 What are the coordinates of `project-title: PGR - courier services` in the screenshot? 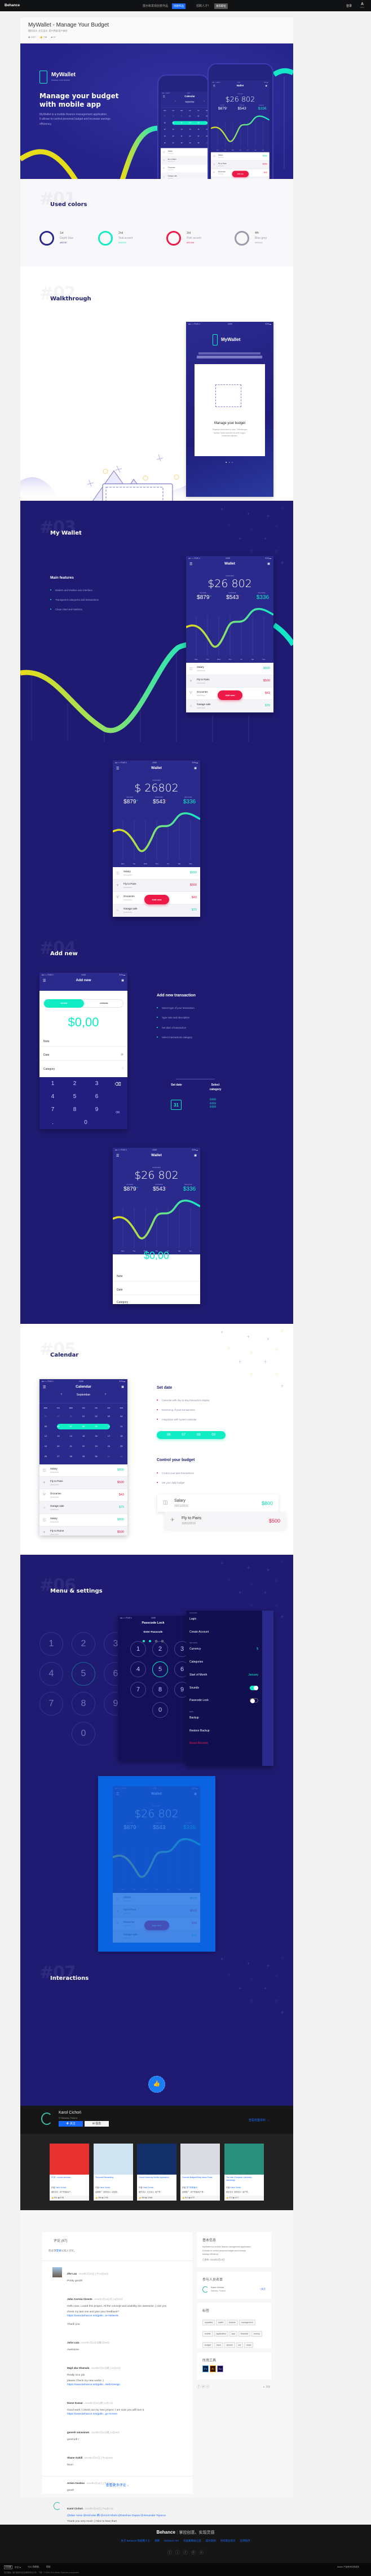 It's located at (69, 2177).